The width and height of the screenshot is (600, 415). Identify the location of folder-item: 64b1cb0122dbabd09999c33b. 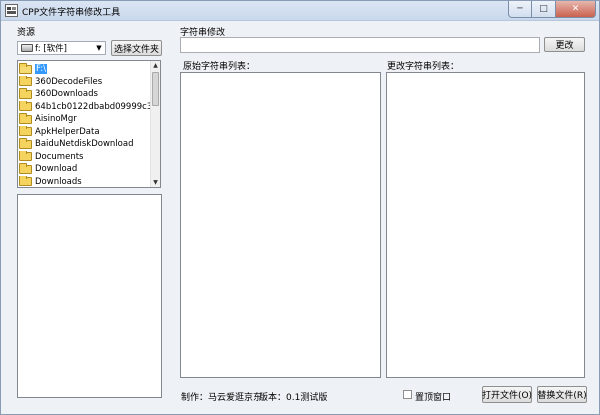
(85, 106).